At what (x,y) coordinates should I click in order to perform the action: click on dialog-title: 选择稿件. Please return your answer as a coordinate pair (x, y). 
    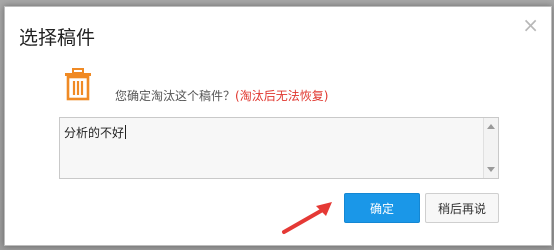
    Looking at the image, I should click on (57, 38).